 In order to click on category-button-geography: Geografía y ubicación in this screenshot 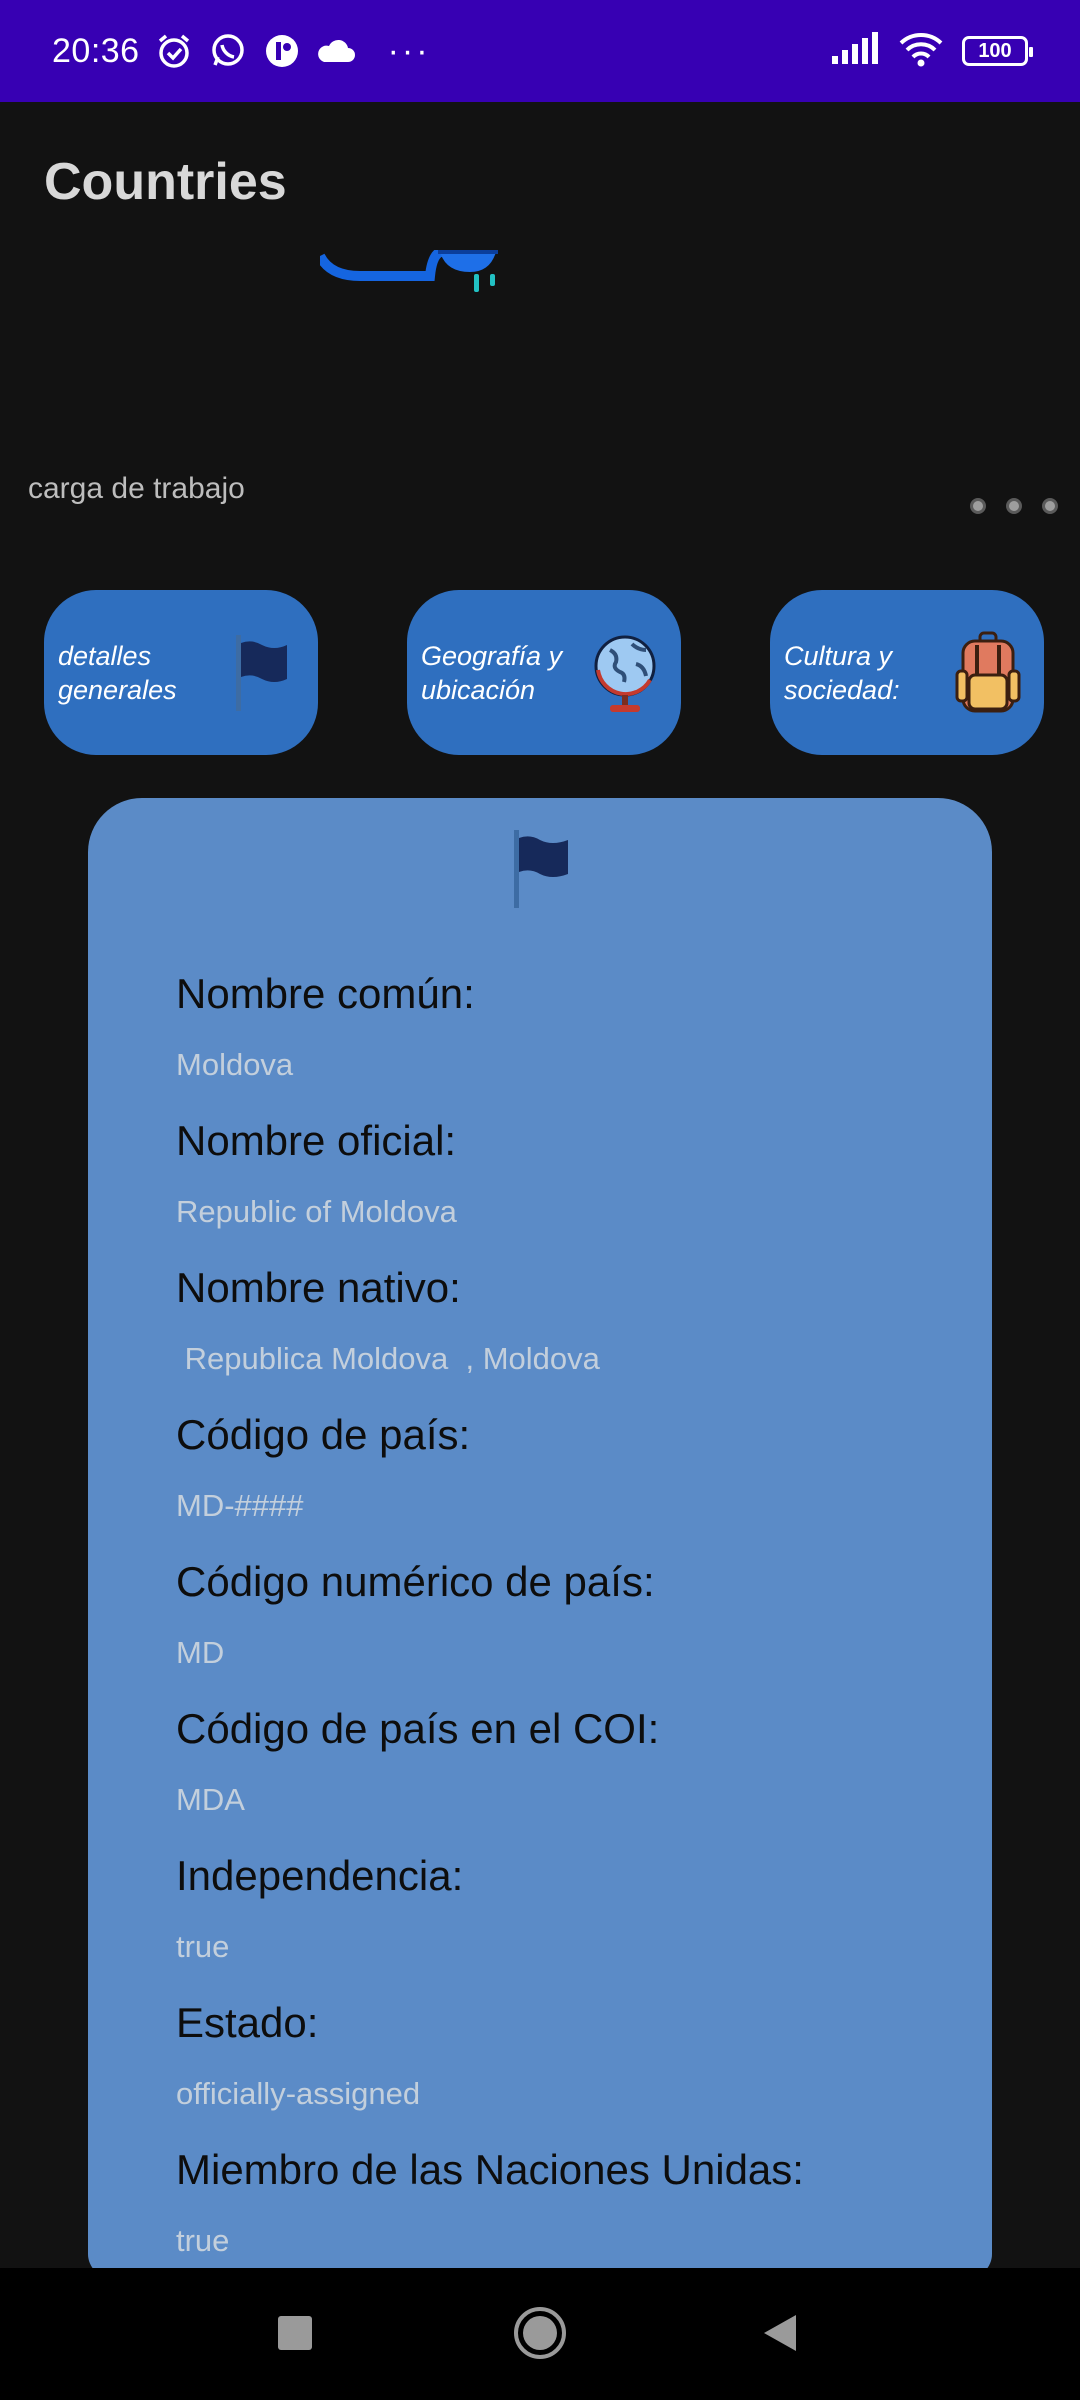, I will do `click(544, 672)`.